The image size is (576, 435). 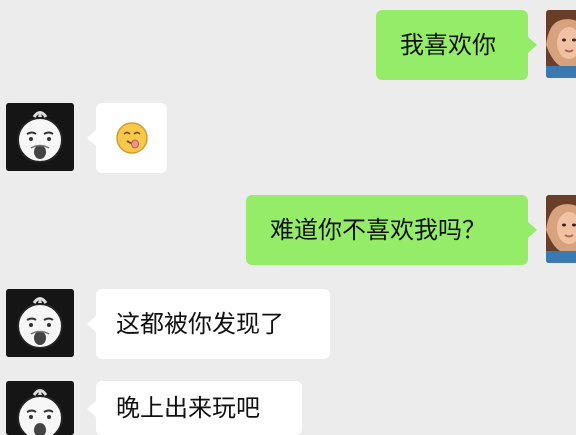 I want to click on message-row: 晚上出来玩吧, so click(x=288, y=408).